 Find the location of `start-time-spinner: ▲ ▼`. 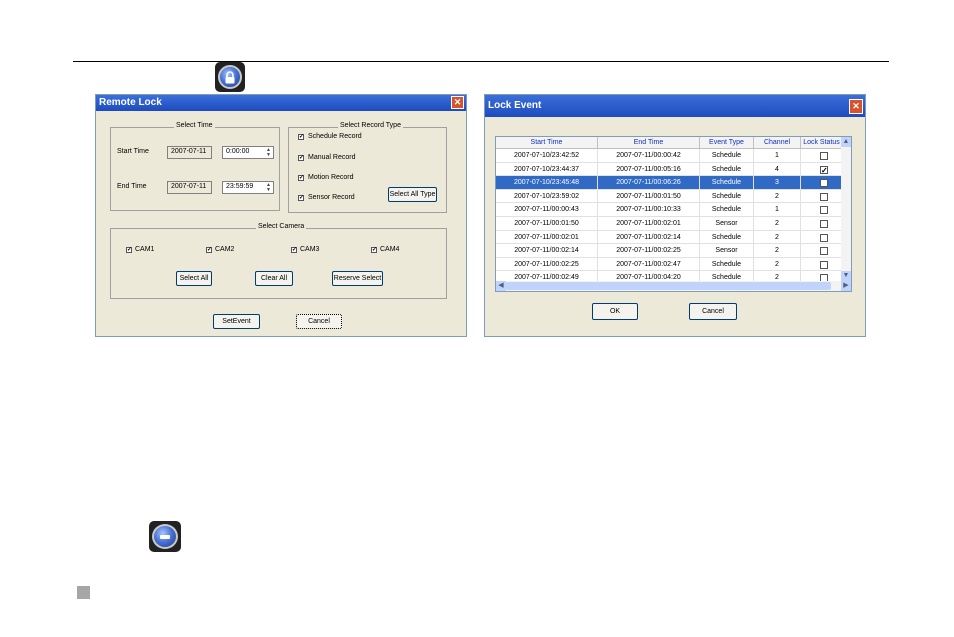

start-time-spinner: ▲ ▼ is located at coordinates (268, 153).